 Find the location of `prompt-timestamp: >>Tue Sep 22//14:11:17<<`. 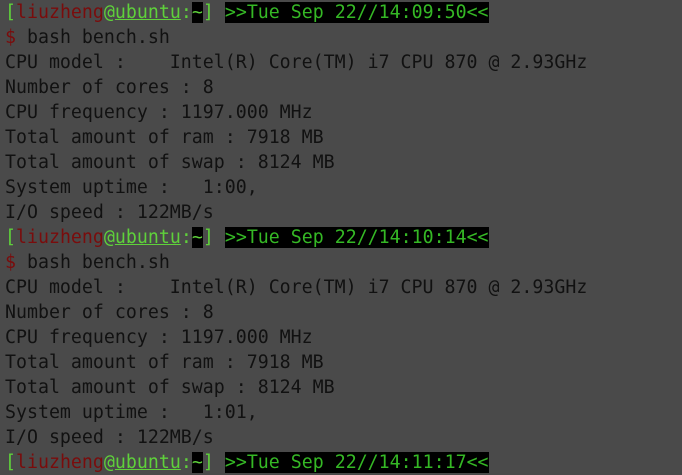

prompt-timestamp: >>Tue Sep 22//14:11:17<< is located at coordinates (356, 462).